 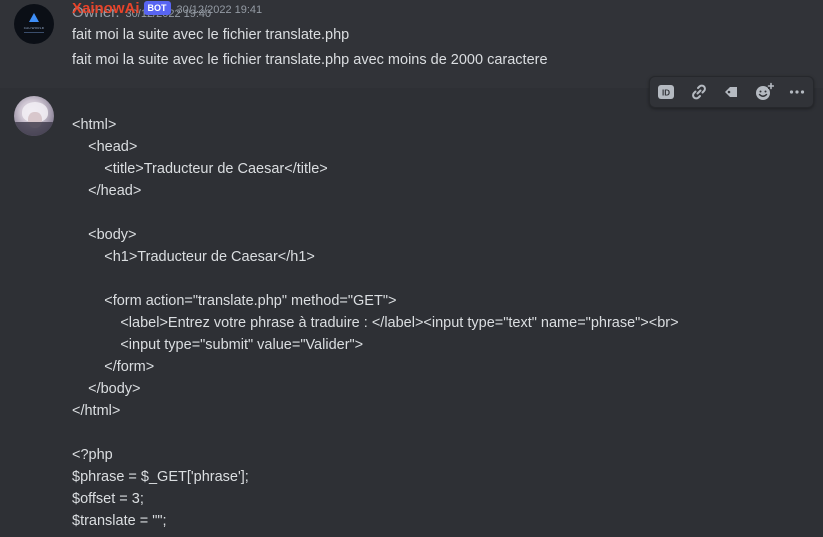 What do you see at coordinates (92, 455) in the screenshot?
I see `code-line: <?php` at bounding box center [92, 455].